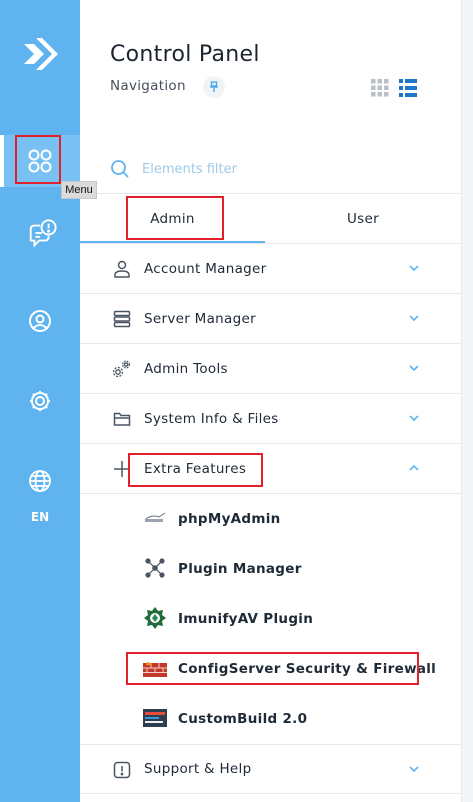 This screenshot has width=473, height=802. I want to click on settings-gear-icon, so click(40, 401).